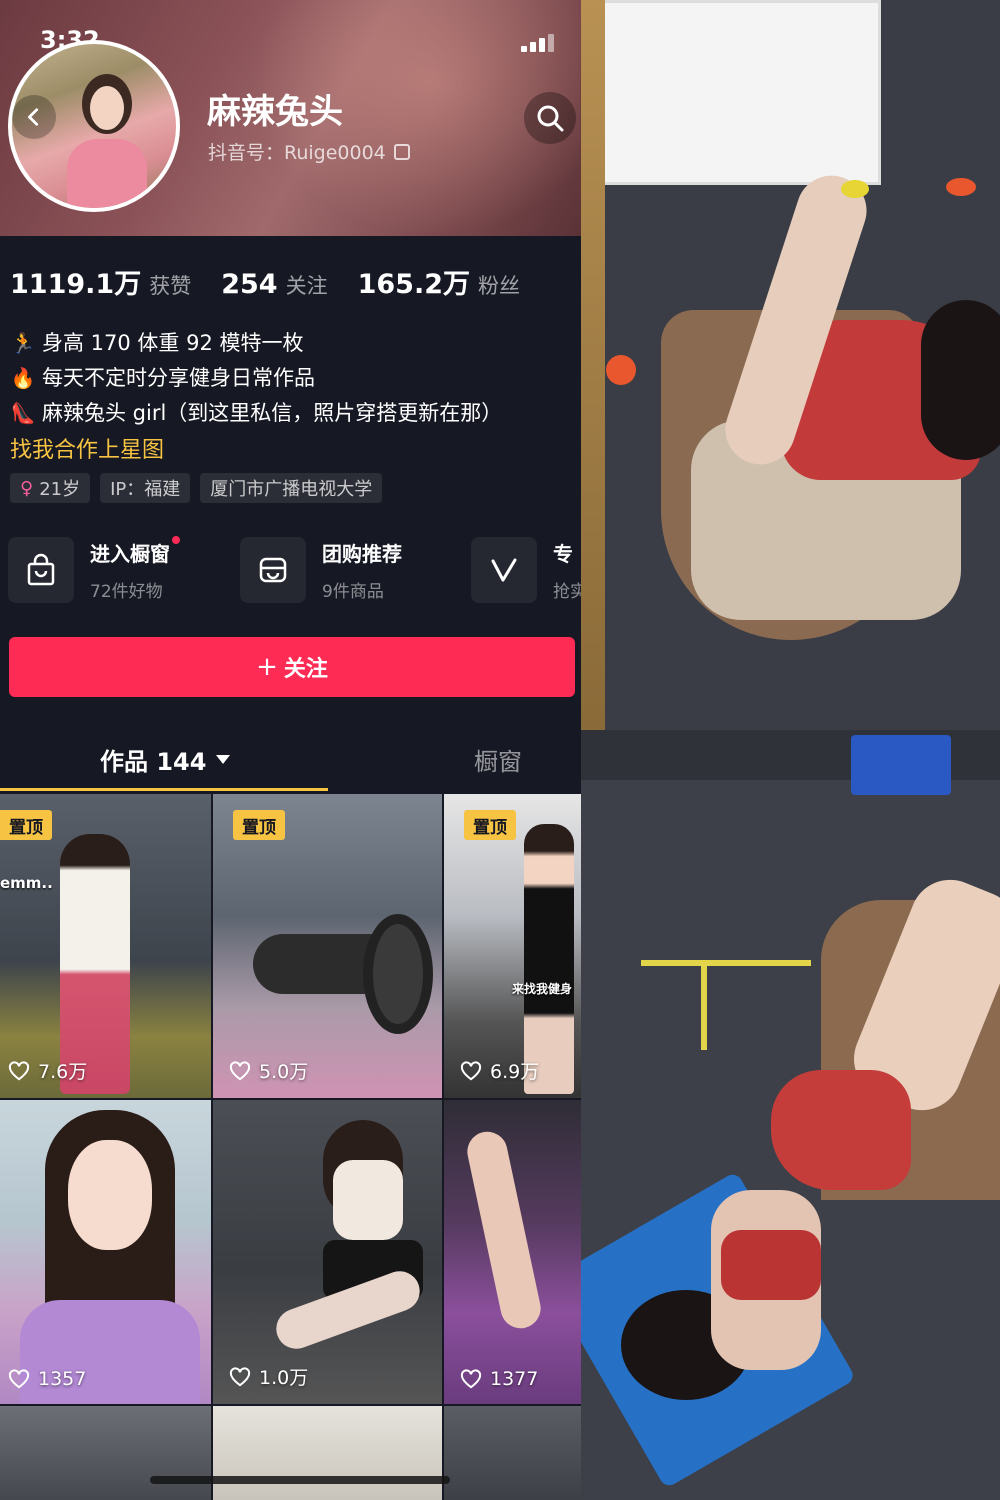 The image size is (1000, 1500). I want to click on video-thumbnail: 1.0万, so click(327, 1252).